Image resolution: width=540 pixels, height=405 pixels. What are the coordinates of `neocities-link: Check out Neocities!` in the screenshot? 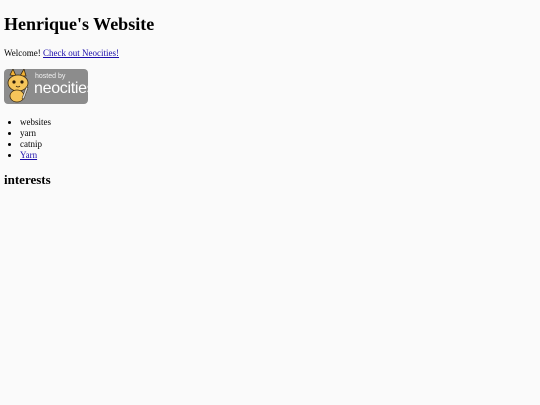 It's located at (81, 53).